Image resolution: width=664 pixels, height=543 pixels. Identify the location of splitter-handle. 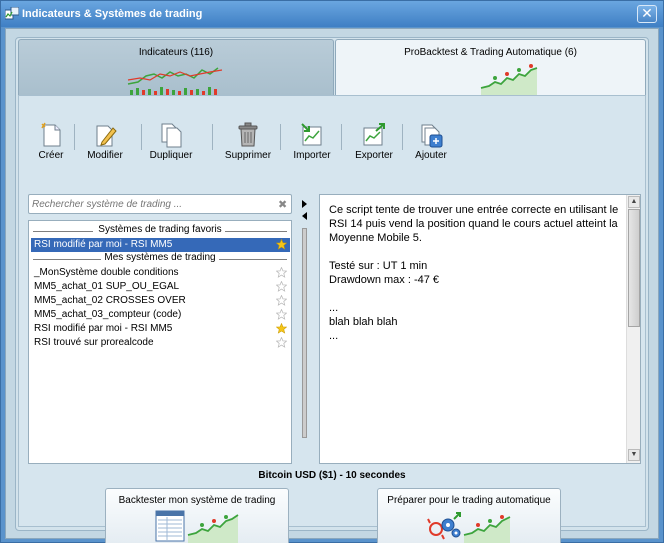
(304, 333).